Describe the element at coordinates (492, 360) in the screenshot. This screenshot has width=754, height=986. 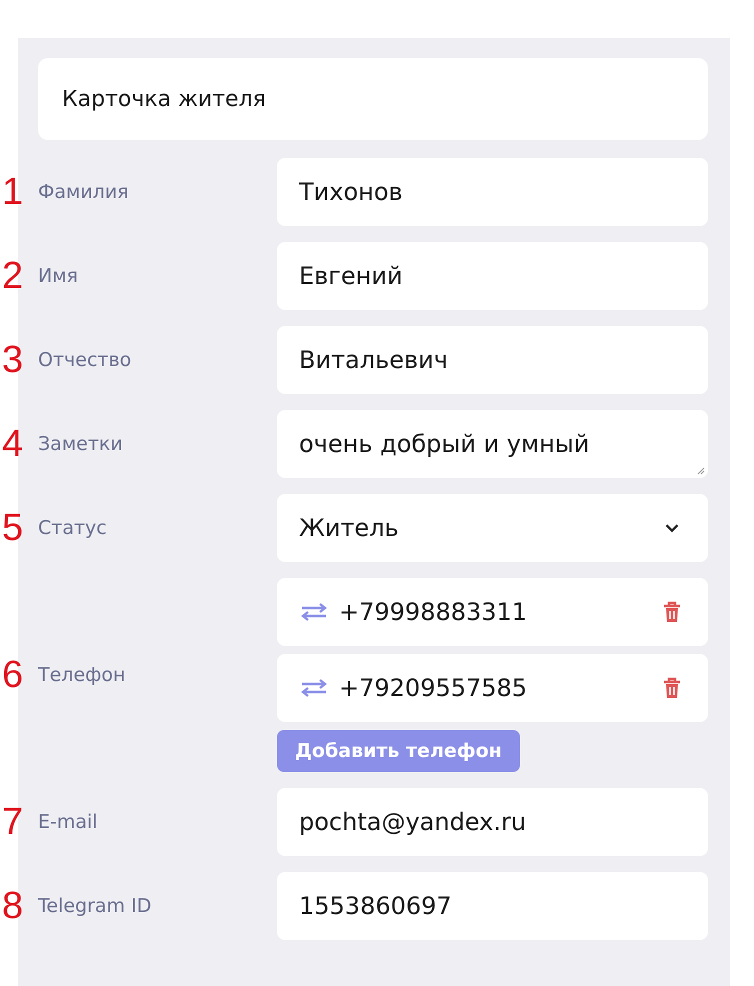
I see `input-field: Витальевич` at that location.